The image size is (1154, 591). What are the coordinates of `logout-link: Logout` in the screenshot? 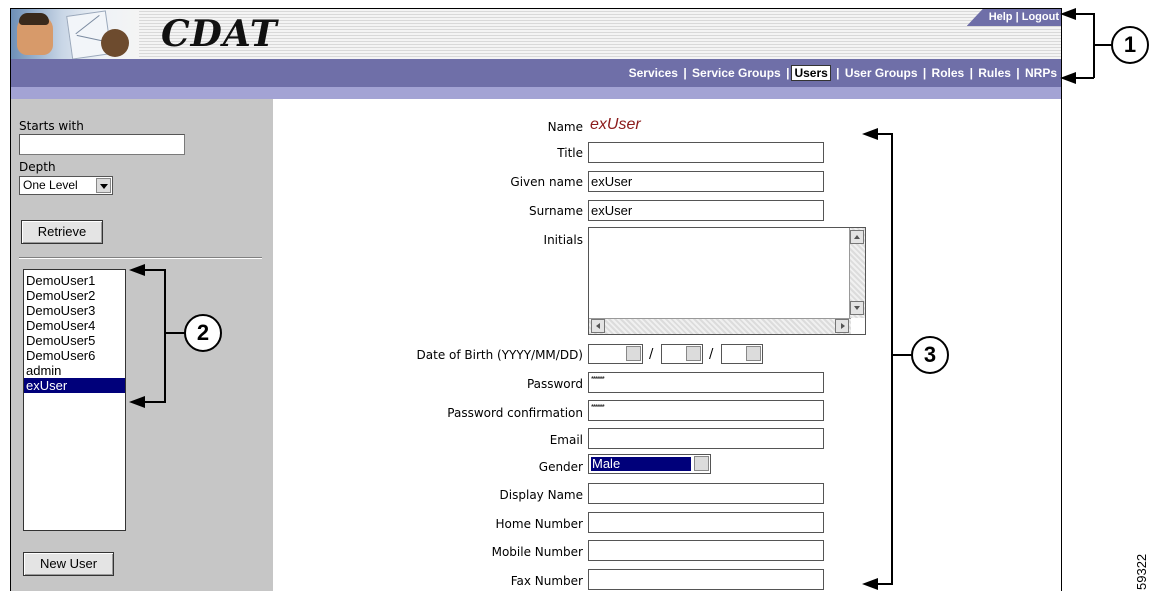 It's located at (1040, 17).